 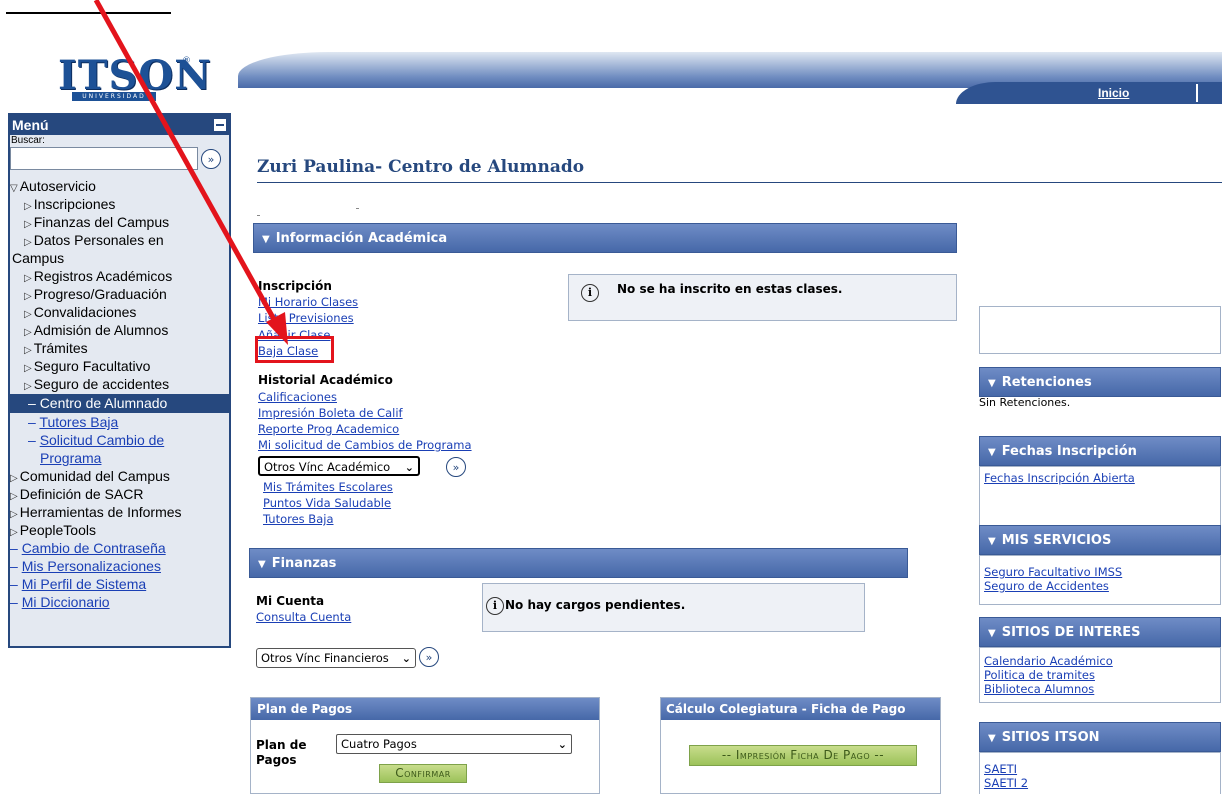 I want to click on annotation-arrow, so click(x=190, y=172).